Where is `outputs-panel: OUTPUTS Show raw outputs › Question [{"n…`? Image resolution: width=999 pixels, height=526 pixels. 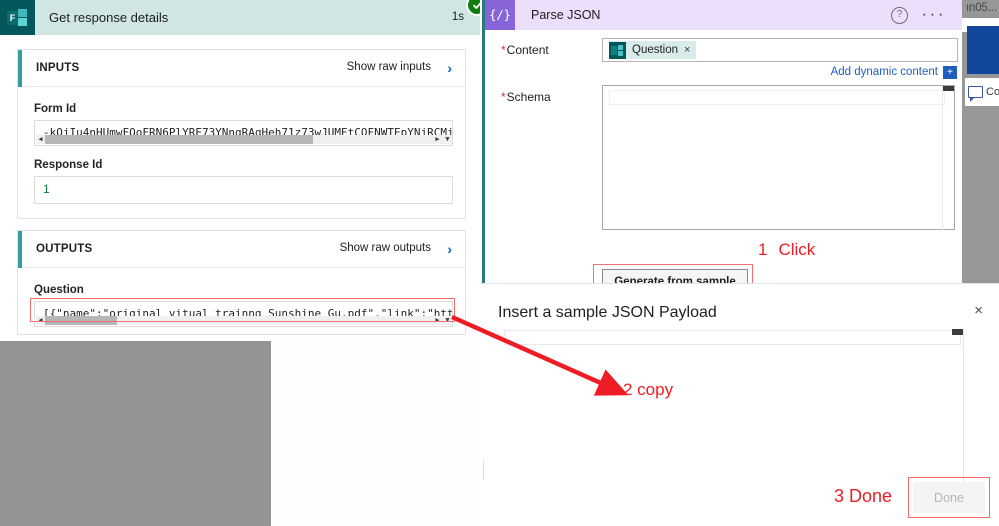
outputs-panel: OUTPUTS Show raw outputs › Question [{"n… is located at coordinates (241, 282).